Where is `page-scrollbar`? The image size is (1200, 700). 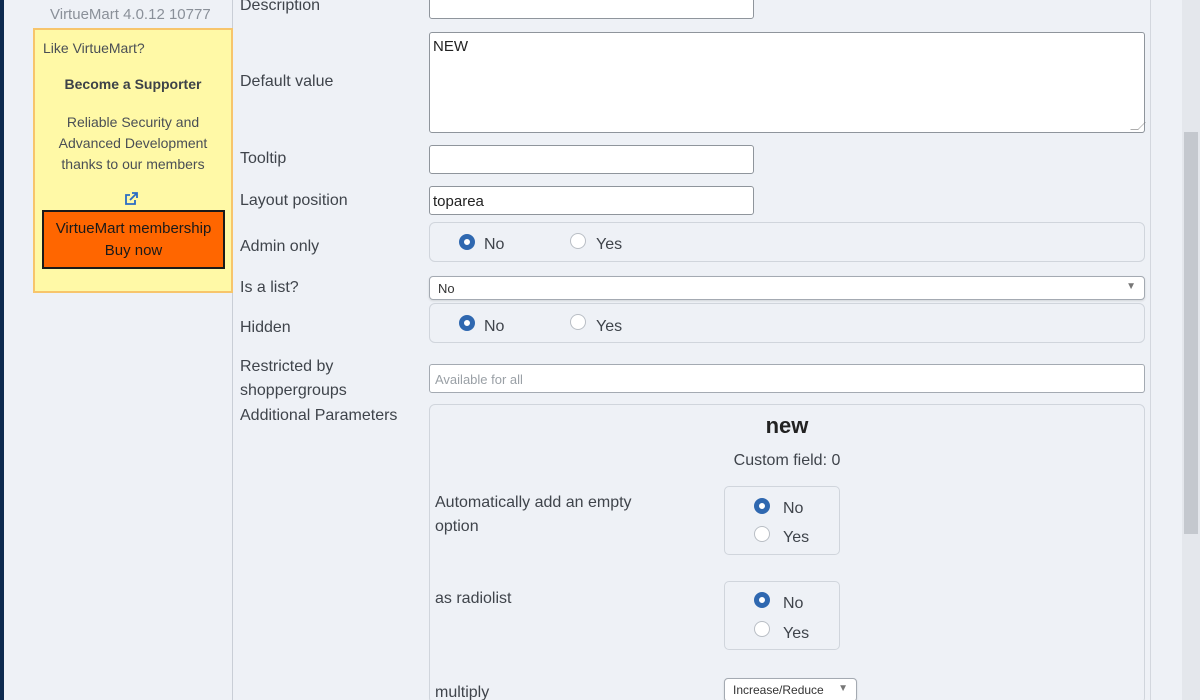
page-scrollbar is located at coordinates (1191, 350).